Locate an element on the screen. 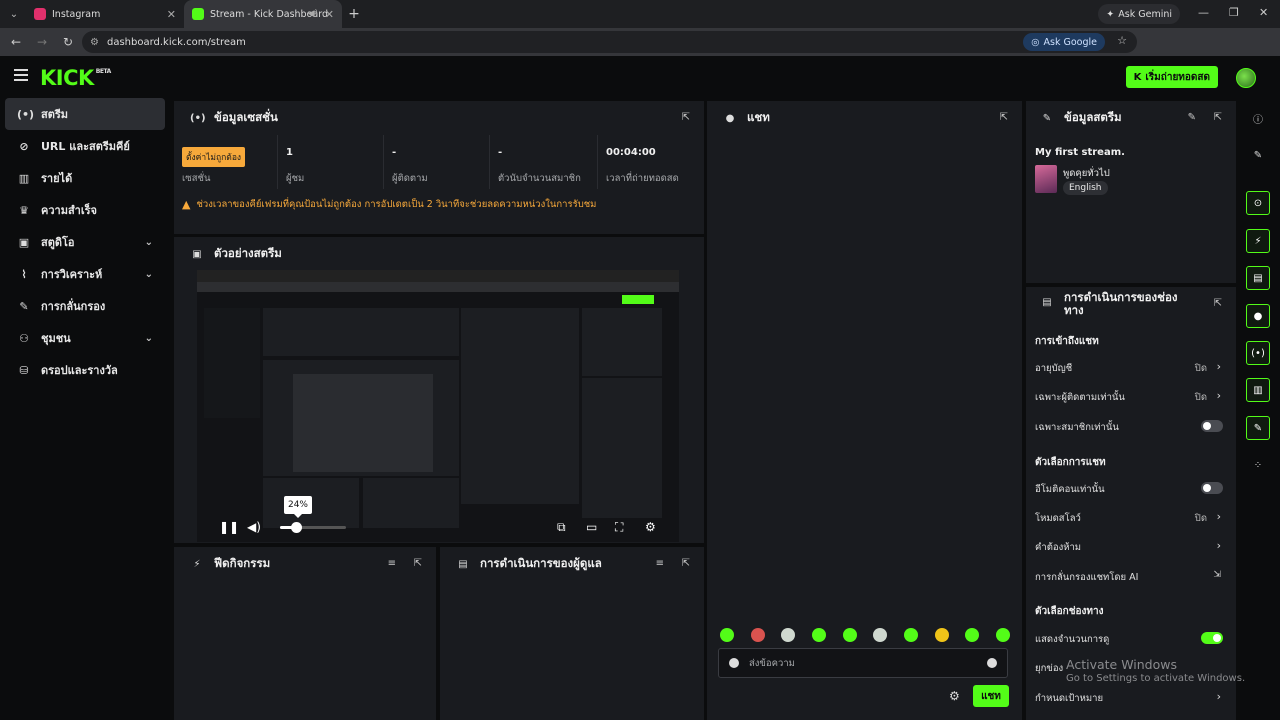  chat-widget-icon: ● is located at coordinates (1258, 316).